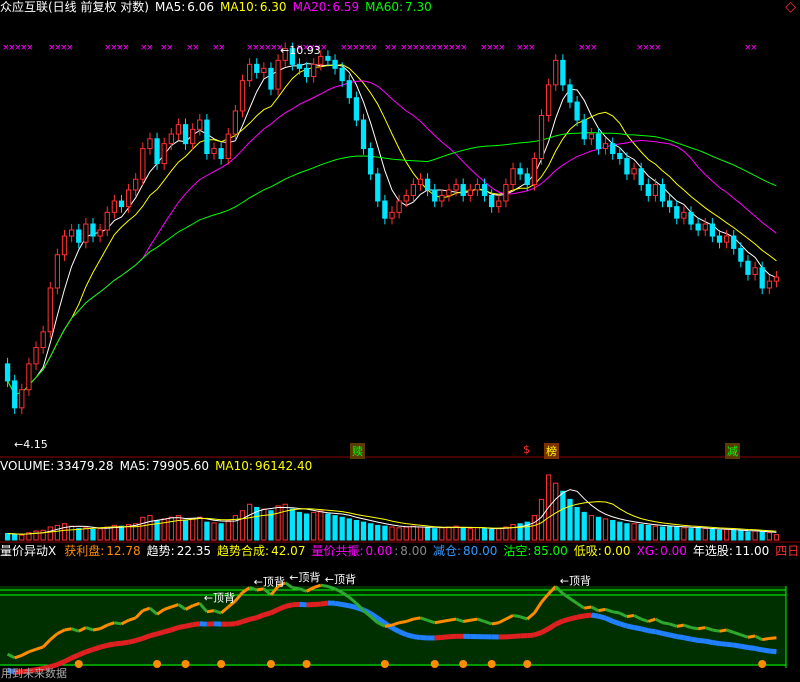  I want to click on ind-item-value: 11.00, so click(752, 551).